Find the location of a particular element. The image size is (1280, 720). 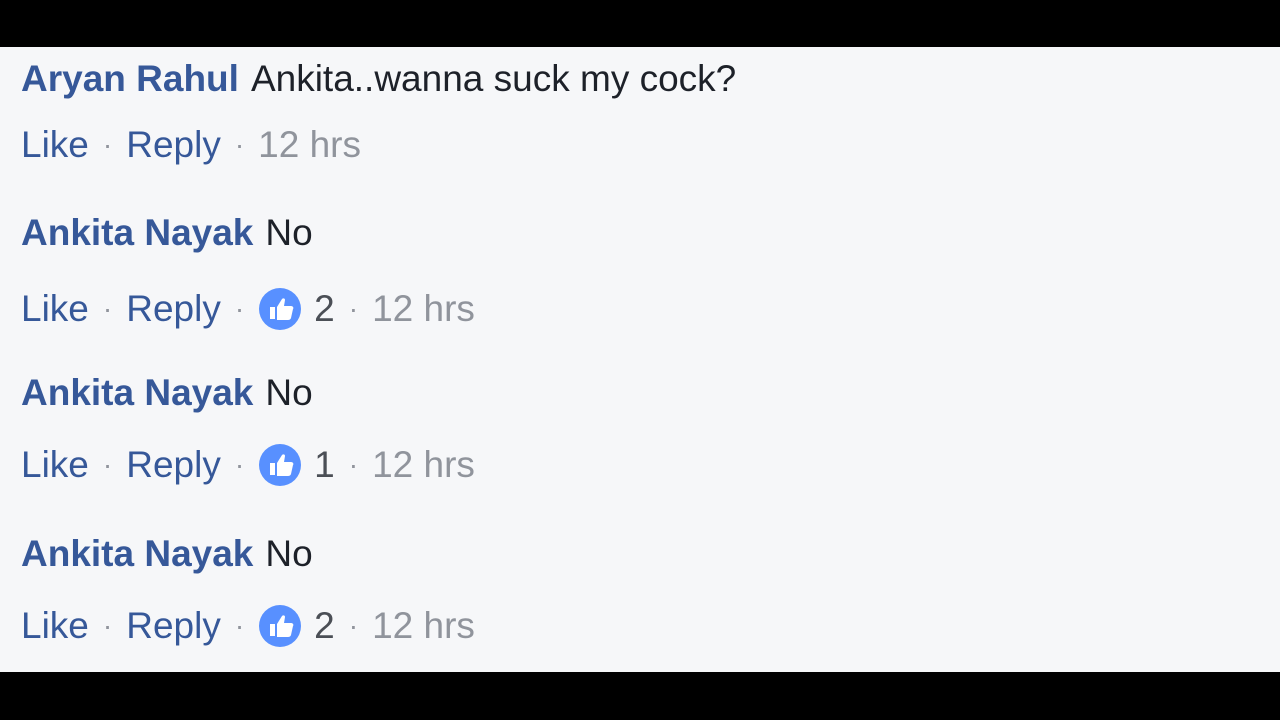

comment-body: Aryan Rahul Ankita..wanna suck my cock? is located at coordinates (378, 79).